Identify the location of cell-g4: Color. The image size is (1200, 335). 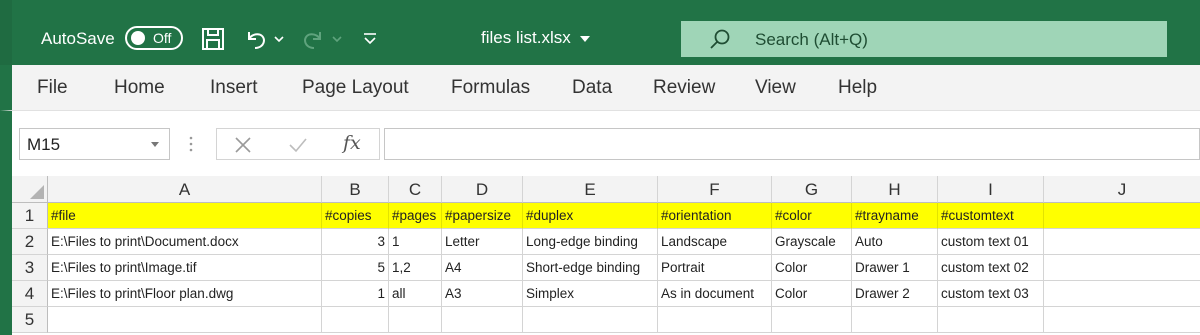
(812, 294).